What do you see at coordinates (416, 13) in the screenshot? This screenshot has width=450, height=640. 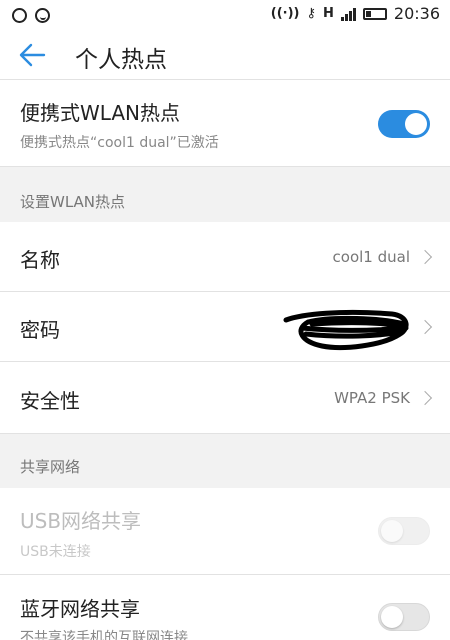 I see `clock: 20:36` at bounding box center [416, 13].